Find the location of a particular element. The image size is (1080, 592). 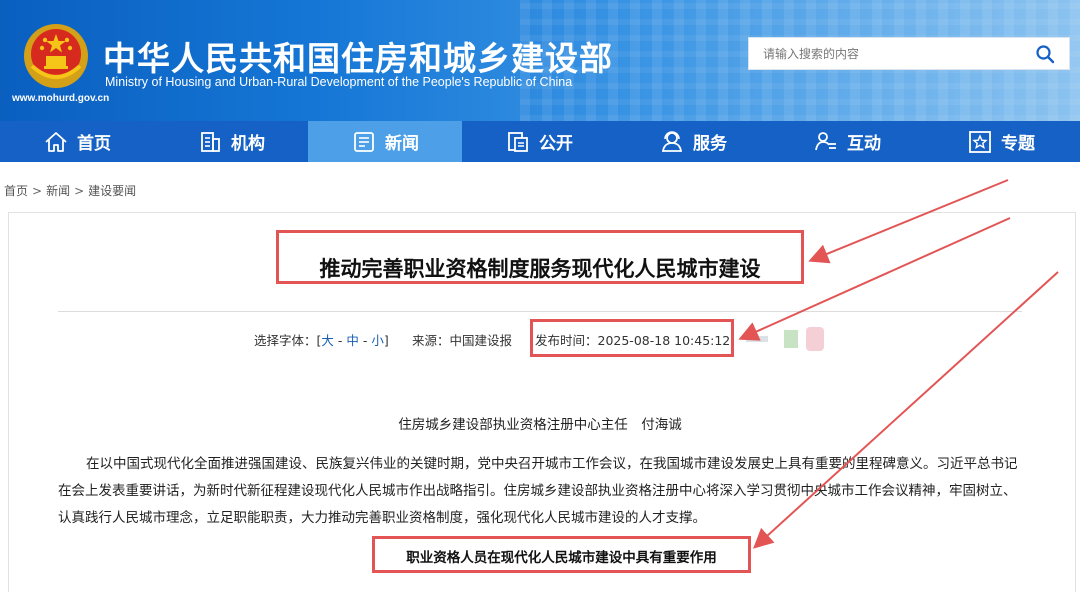

search-box is located at coordinates (909, 53).